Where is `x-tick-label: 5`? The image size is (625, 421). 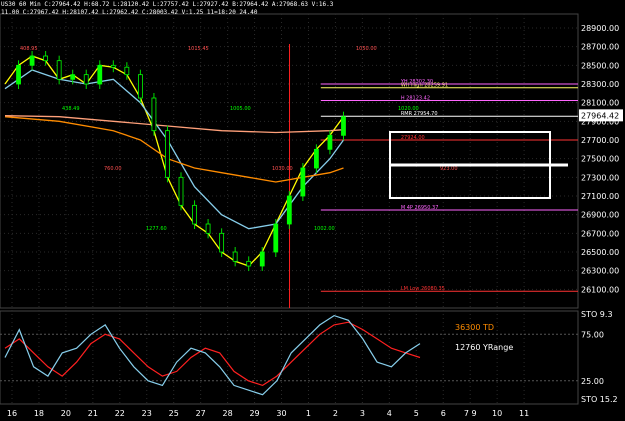 x-tick-label: 5 is located at coordinates (416, 413).